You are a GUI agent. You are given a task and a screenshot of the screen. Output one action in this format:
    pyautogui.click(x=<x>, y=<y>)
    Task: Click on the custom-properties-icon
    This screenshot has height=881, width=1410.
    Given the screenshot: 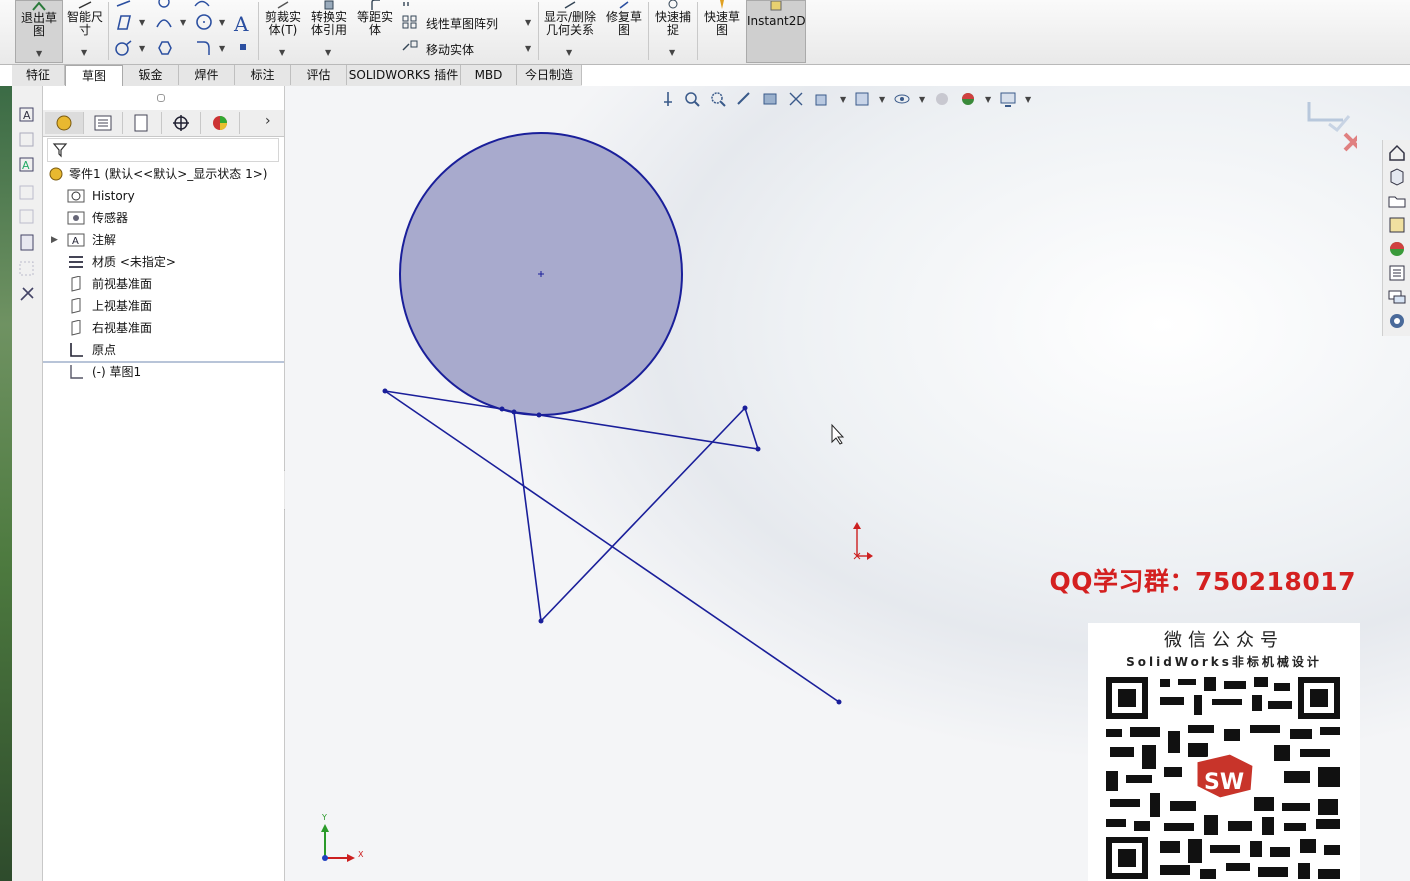 What is the action you would take?
    pyautogui.click(x=1397, y=273)
    